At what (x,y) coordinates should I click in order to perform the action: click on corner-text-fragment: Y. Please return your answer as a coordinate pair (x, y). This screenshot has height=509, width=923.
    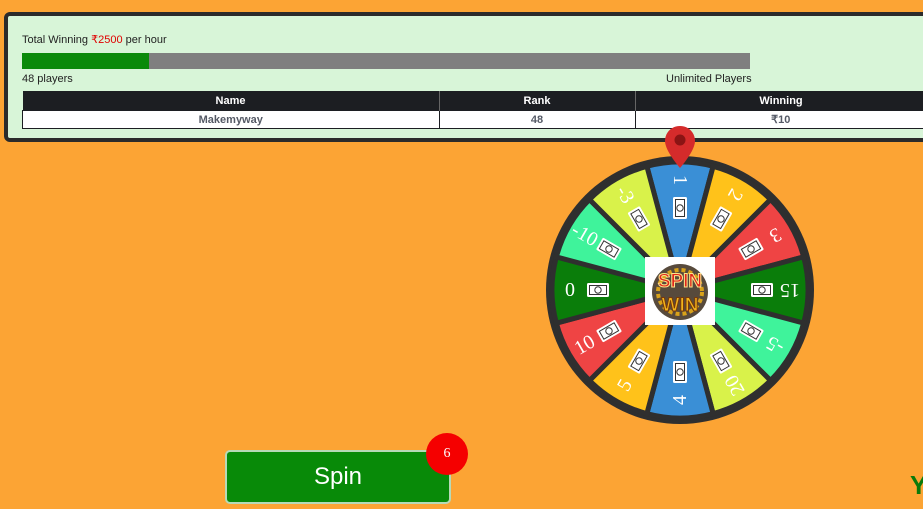
    Looking at the image, I should click on (916, 485).